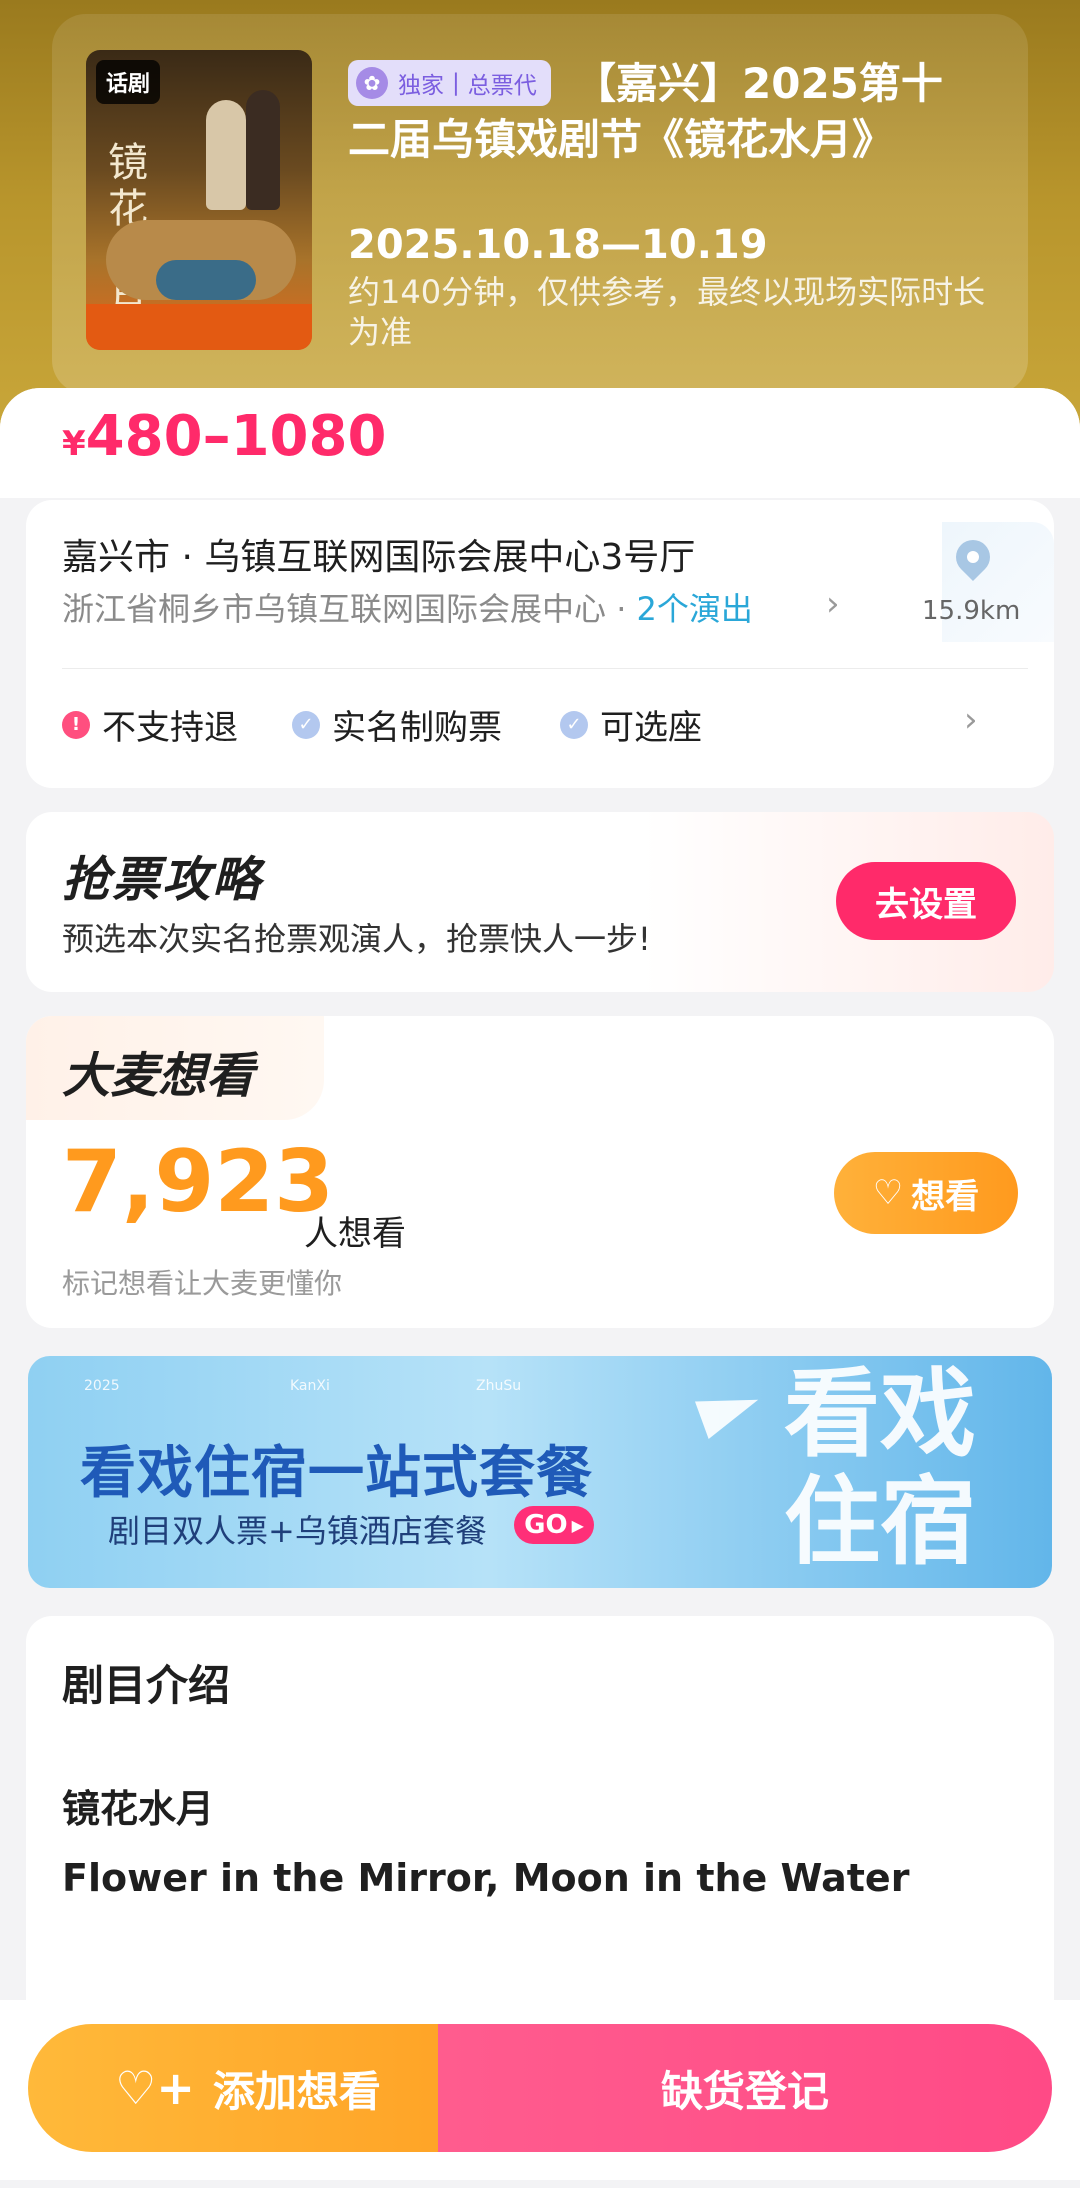 This screenshot has height=2188, width=1080. I want to click on venue-address-text: 浙江省桐乡市乌镇互联网国际会展中心, so click(334, 609).